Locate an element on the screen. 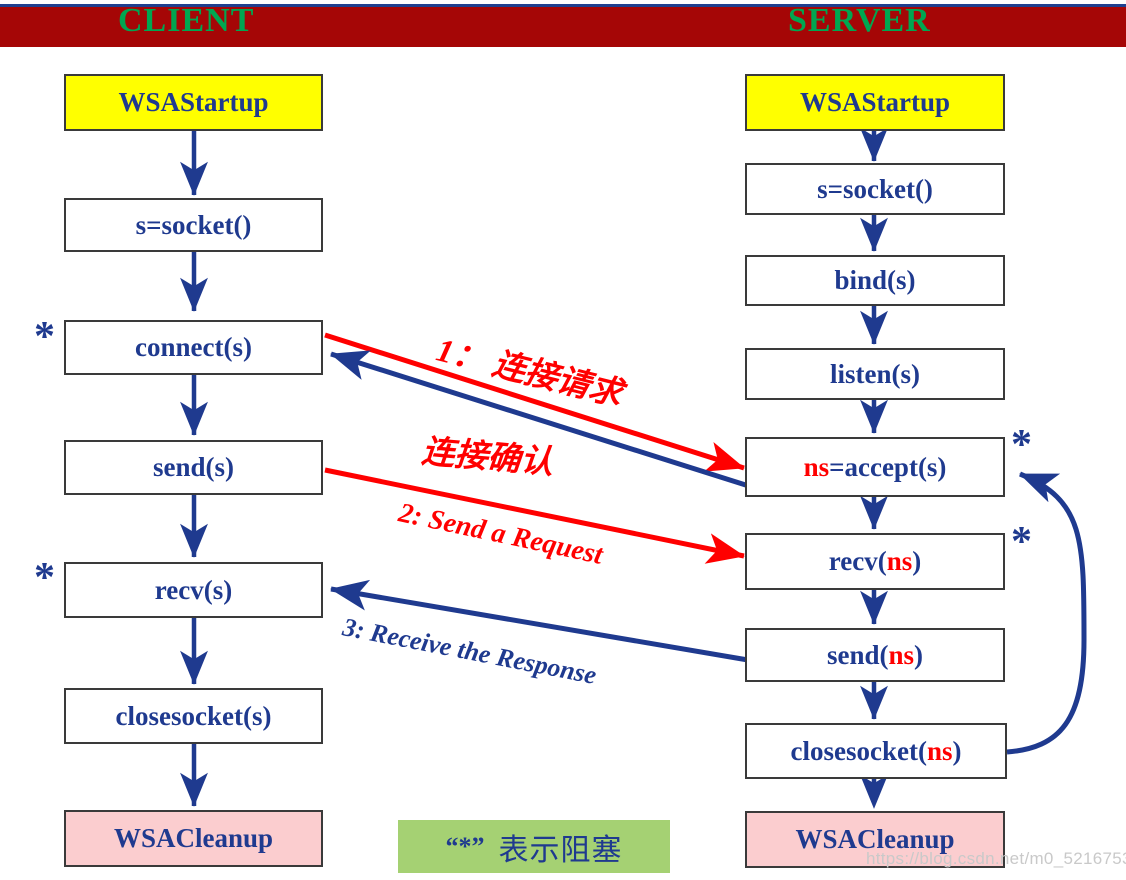  node-label: WSACleanup is located at coordinates (193, 838).